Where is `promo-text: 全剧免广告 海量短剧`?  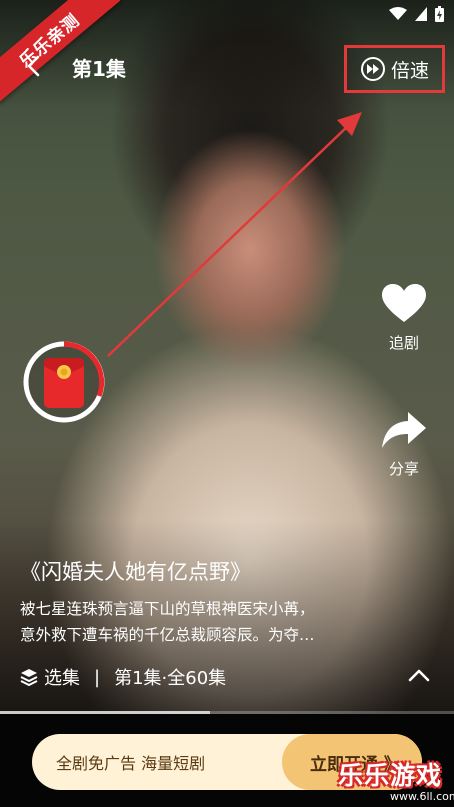
promo-text: 全剧免广告 海量短剧 is located at coordinates (131, 763).